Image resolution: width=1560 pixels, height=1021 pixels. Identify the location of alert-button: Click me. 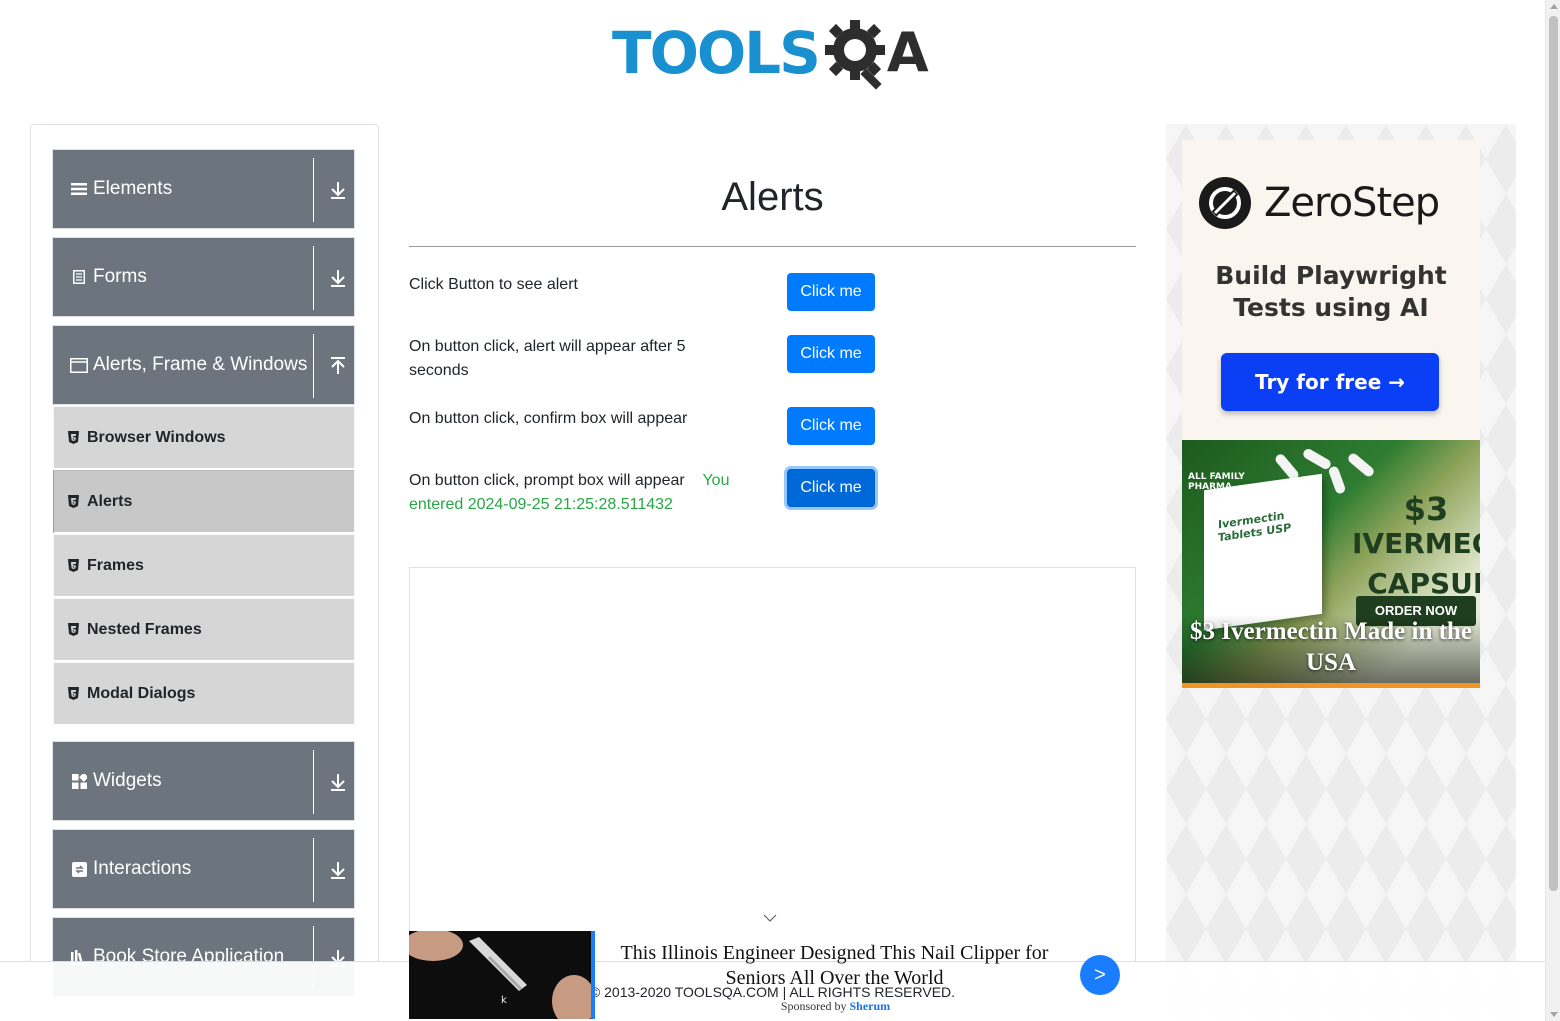
(831, 292).